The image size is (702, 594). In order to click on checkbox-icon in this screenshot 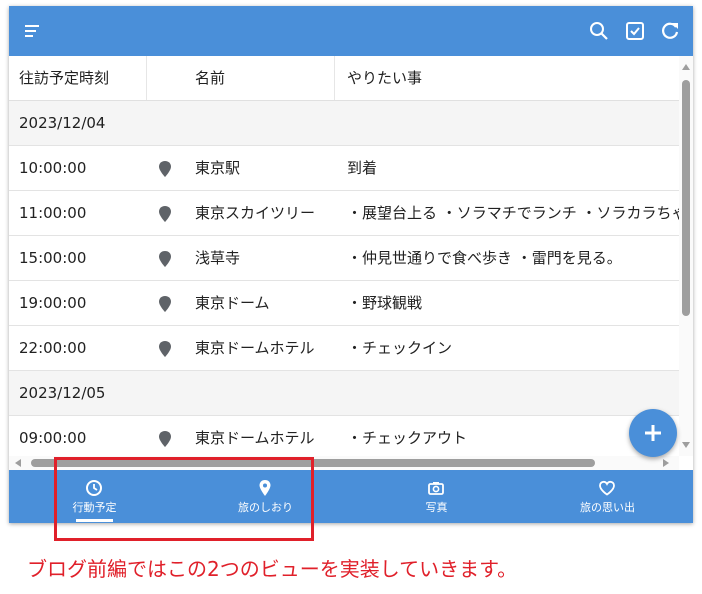, I will do `click(635, 31)`.